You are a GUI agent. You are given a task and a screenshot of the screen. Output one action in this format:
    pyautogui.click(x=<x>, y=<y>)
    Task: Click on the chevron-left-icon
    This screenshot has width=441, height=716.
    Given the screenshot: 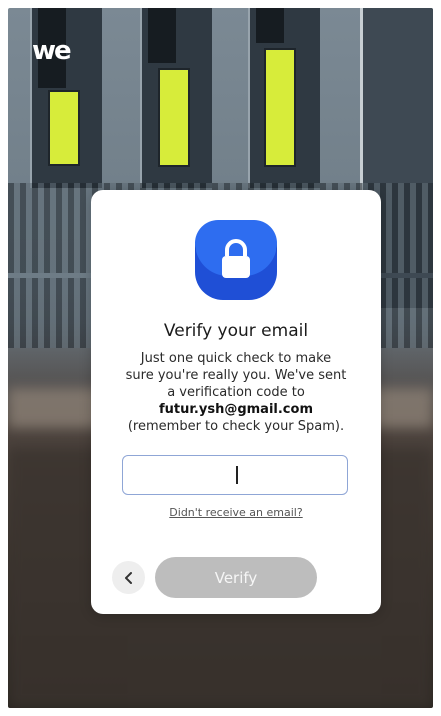 What is the action you would take?
    pyautogui.click(x=128, y=577)
    